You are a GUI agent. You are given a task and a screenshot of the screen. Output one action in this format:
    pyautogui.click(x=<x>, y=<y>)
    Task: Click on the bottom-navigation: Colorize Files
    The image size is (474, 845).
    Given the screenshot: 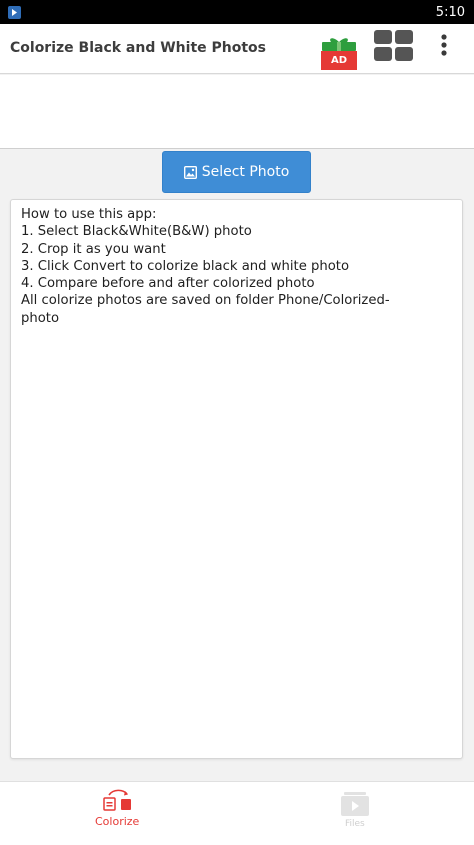 What is the action you would take?
    pyautogui.click(x=237, y=813)
    